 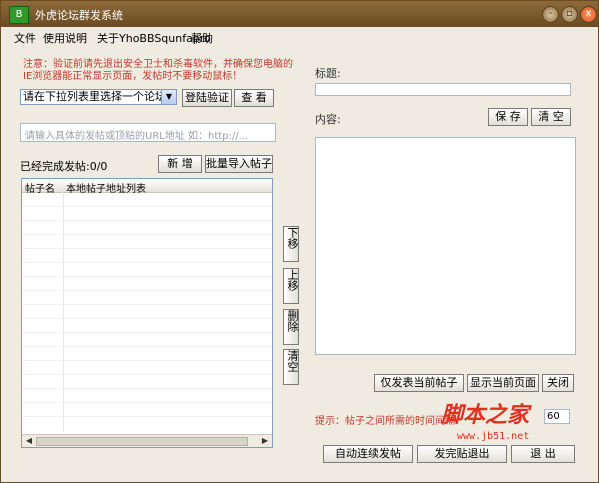 I want to click on title-label: 标题:, so click(x=328, y=73).